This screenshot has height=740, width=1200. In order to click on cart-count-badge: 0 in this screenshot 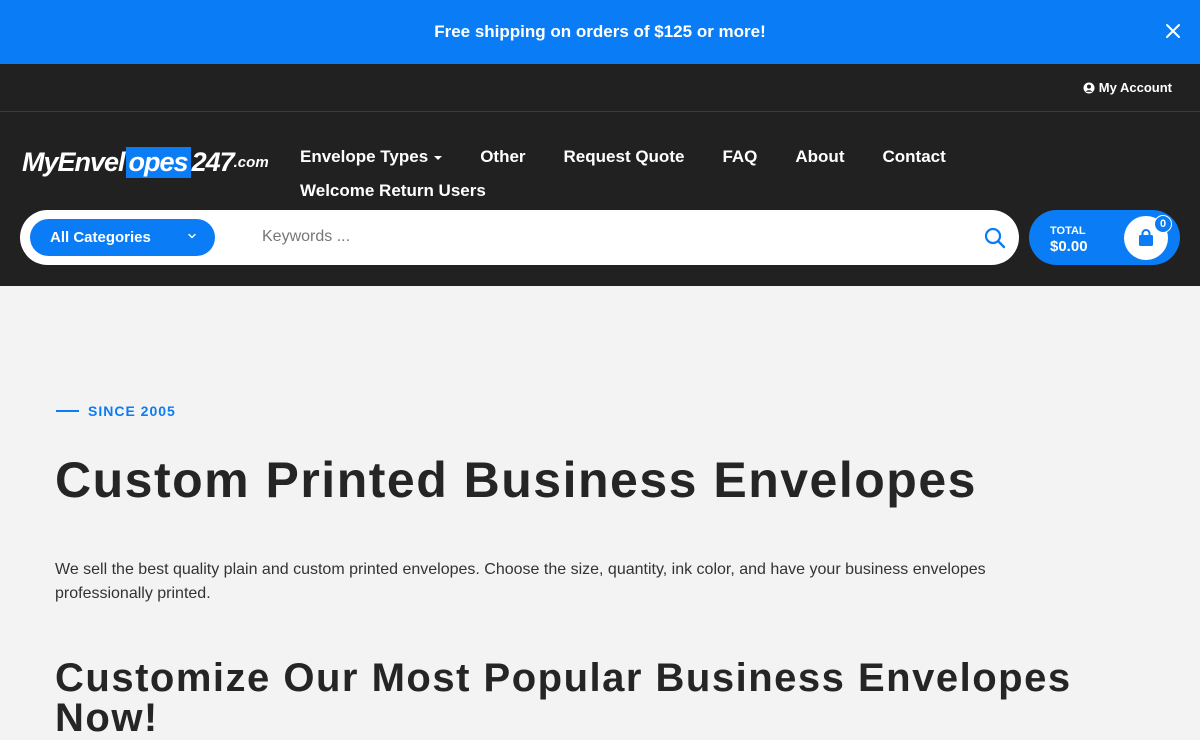, I will do `click(1163, 224)`.